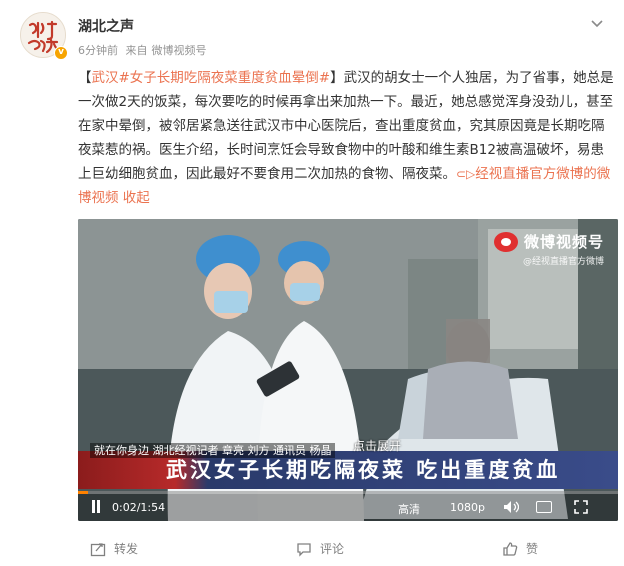  Describe the element at coordinates (348, 506) in the screenshot. I see `video-controls: 0:02/1:54 高清 1080p` at that location.